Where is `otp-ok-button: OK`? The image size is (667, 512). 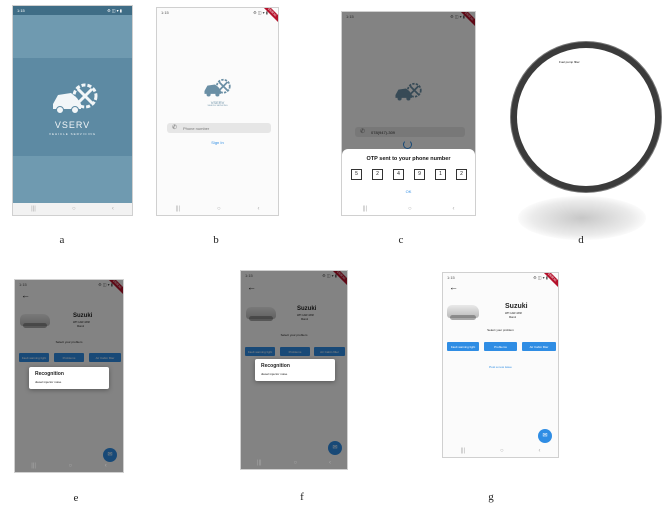
otp-ok-button: OK is located at coordinates (408, 191).